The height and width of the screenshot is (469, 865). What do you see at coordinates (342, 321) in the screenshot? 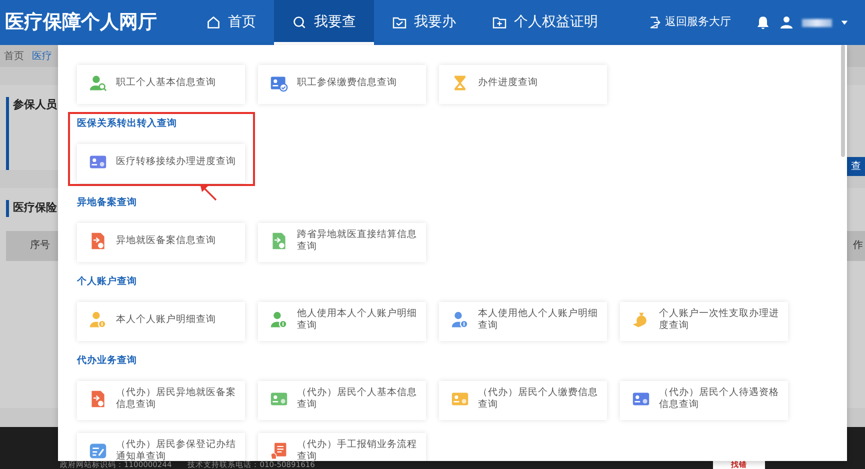
I see `menu-card: 他人使用本人个人账户明细查询` at bounding box center [342, 321].